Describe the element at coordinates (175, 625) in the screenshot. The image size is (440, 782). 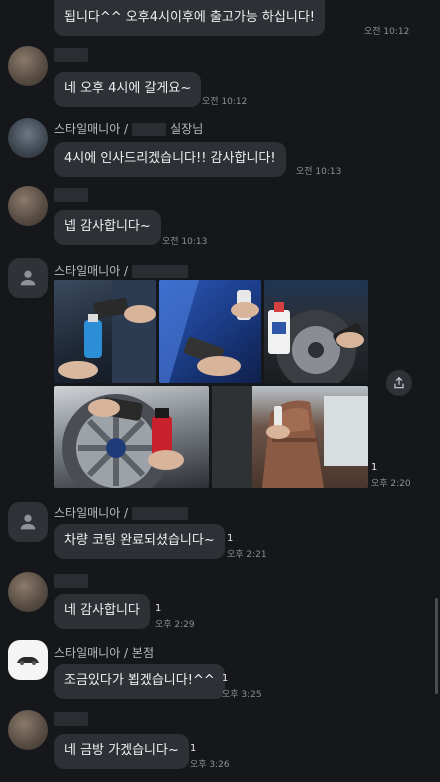
I see `message-time: 오후 2:29` at that location.